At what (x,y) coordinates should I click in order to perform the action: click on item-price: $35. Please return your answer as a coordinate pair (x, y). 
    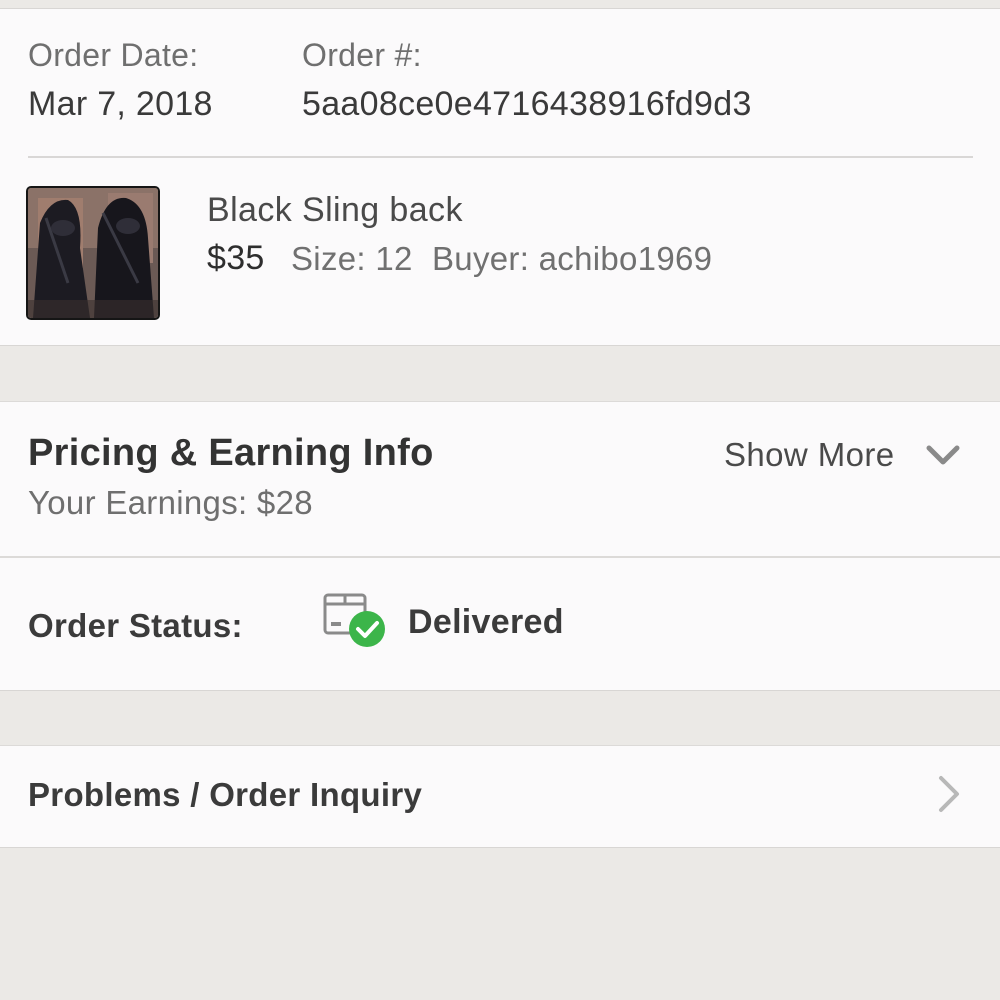
    Looking at the image, I should click on (236, 258).